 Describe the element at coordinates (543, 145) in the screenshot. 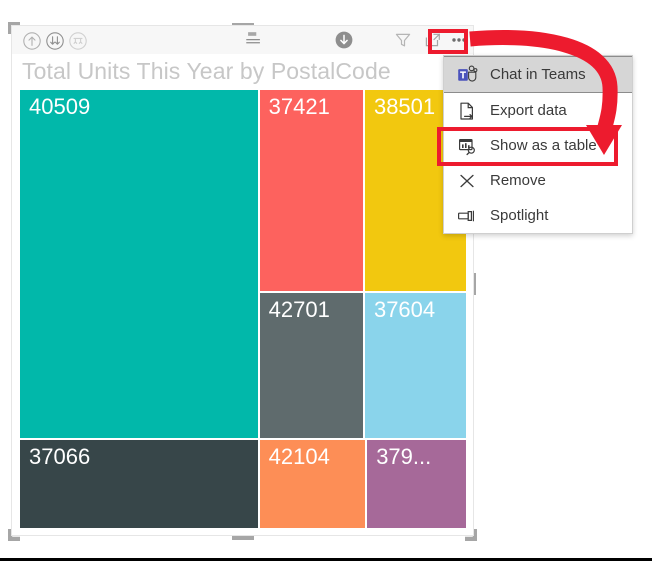

I see `menu-item-label: Show as a table` at that location.